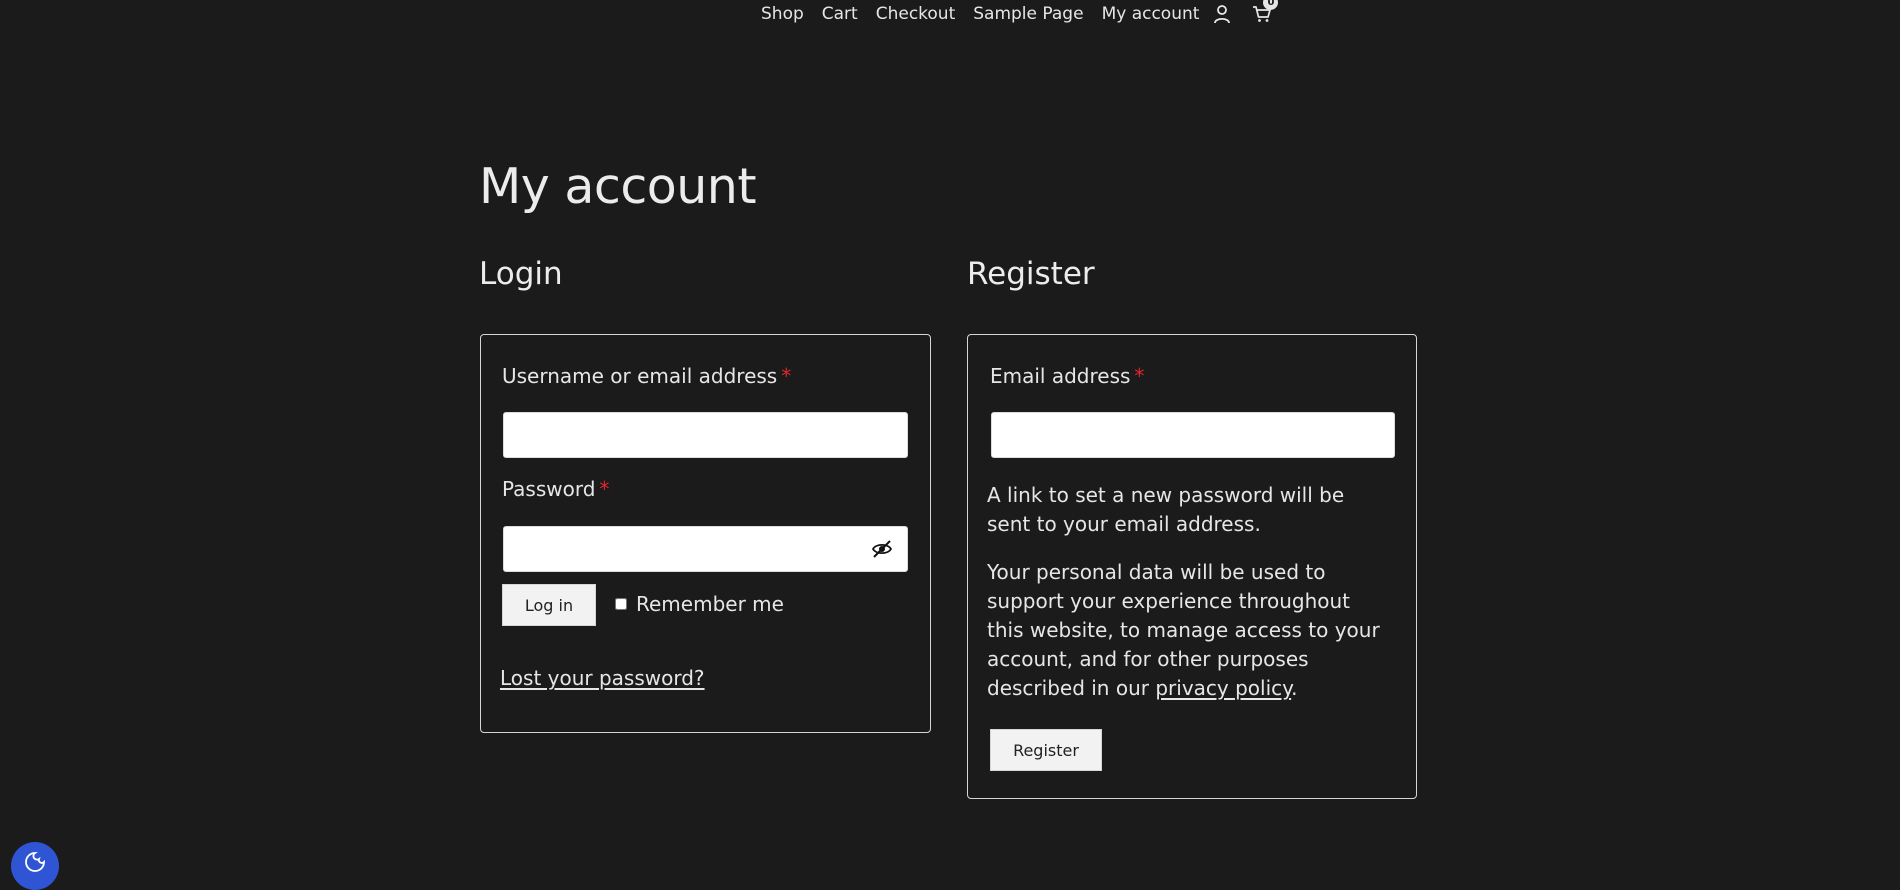  What do you see at coordinates (1222, 14) in the screenshot?
I see `user-icon` at bounding box center [1222, 14].